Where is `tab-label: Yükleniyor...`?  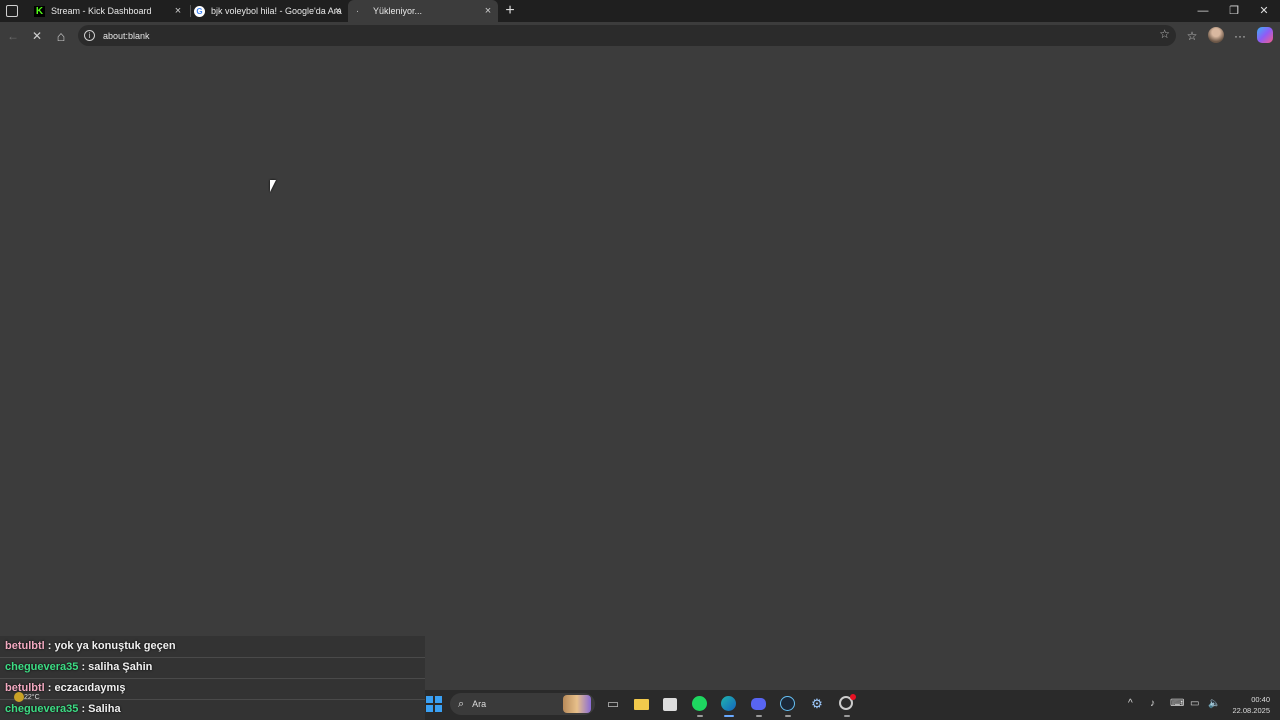 tab-label: Yükleniyor... is located at coordinates (398, 11).